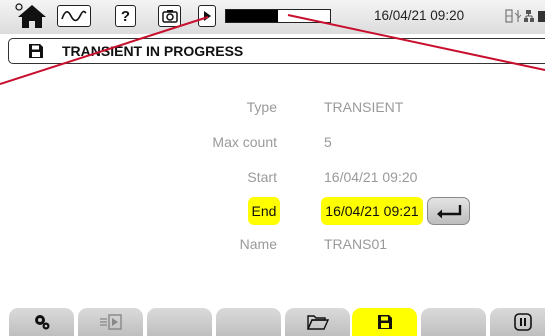 The width and height of the screenshot is (545, 336). Describe the element at coordinates (364, 107) in the screenshot. I see `type-value: TRANSIENT` at that location.